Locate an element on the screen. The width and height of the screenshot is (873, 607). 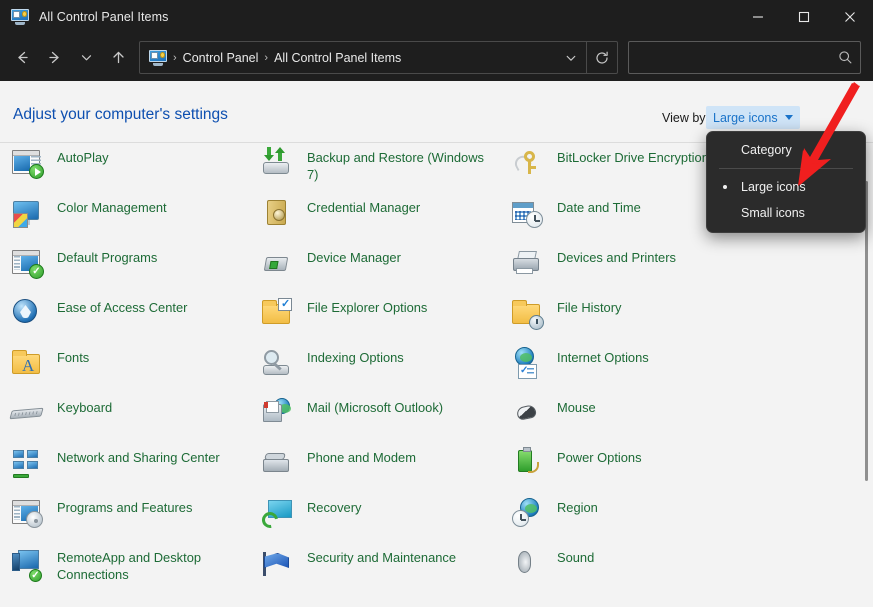
remoteapp-icon: ✓ is located at coordinates (27, 564).